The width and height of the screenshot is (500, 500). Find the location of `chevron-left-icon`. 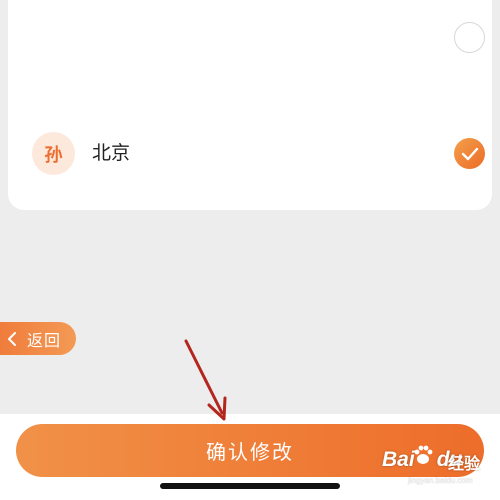

chevron-left-icon is located at coordinates (13, 339).